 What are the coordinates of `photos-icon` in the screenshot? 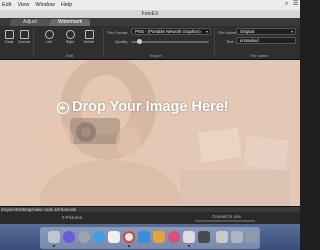 It's located at (159, 237).